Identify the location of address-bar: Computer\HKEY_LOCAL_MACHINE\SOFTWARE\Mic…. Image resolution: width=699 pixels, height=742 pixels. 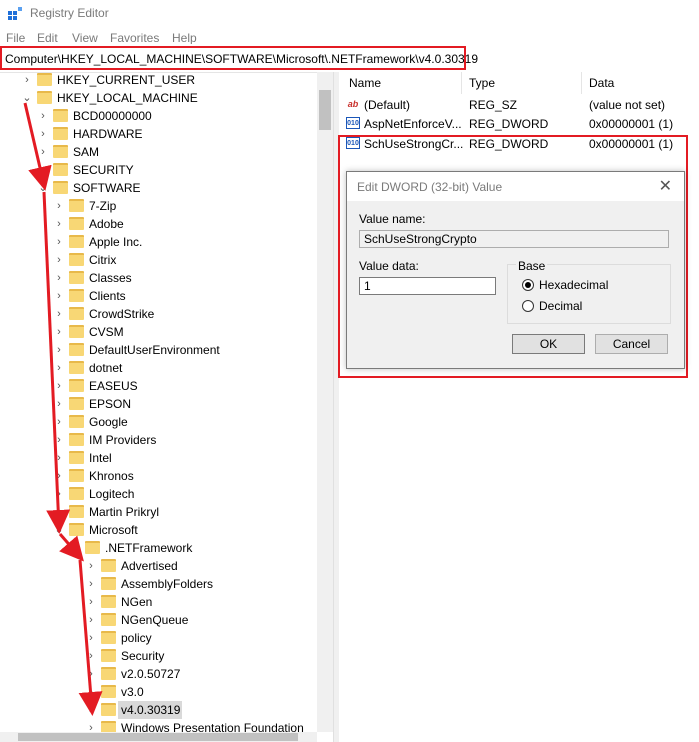
(349, 58).